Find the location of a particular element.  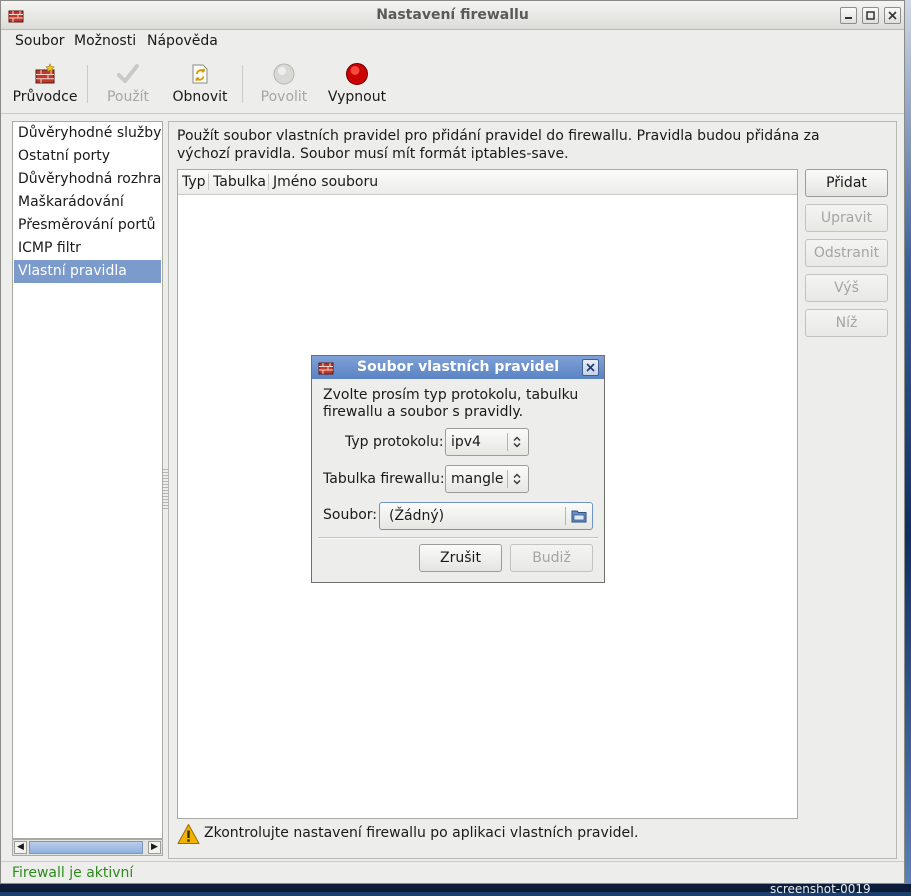

menu-moznosti: Možnosti is located at coordinates (105, 41).